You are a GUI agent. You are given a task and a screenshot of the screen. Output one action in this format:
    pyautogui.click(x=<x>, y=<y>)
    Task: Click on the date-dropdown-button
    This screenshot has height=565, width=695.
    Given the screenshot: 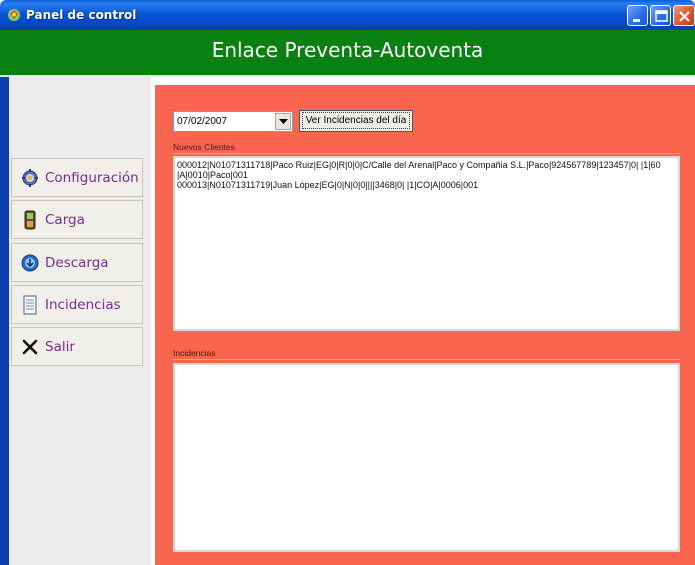 What is the action you would take?
    pyautogui.click(x=283, y=121)
    